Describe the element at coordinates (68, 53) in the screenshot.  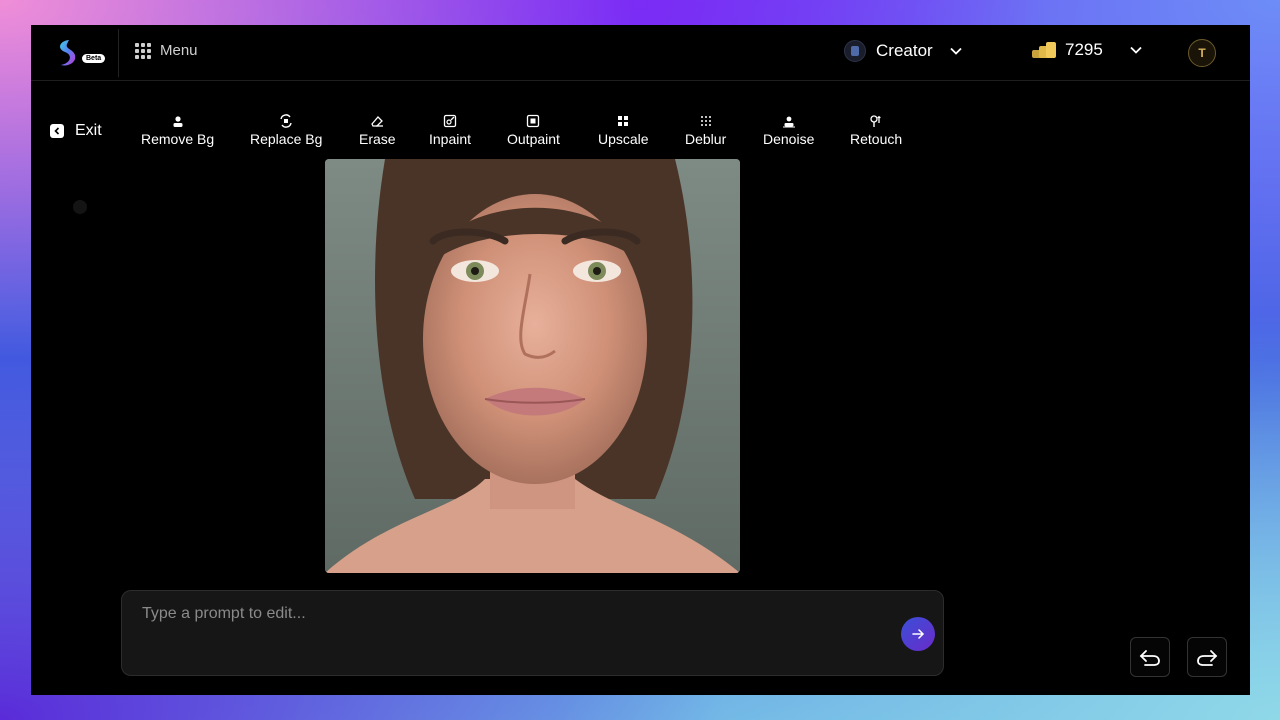
I see `logo-icon` at that location.